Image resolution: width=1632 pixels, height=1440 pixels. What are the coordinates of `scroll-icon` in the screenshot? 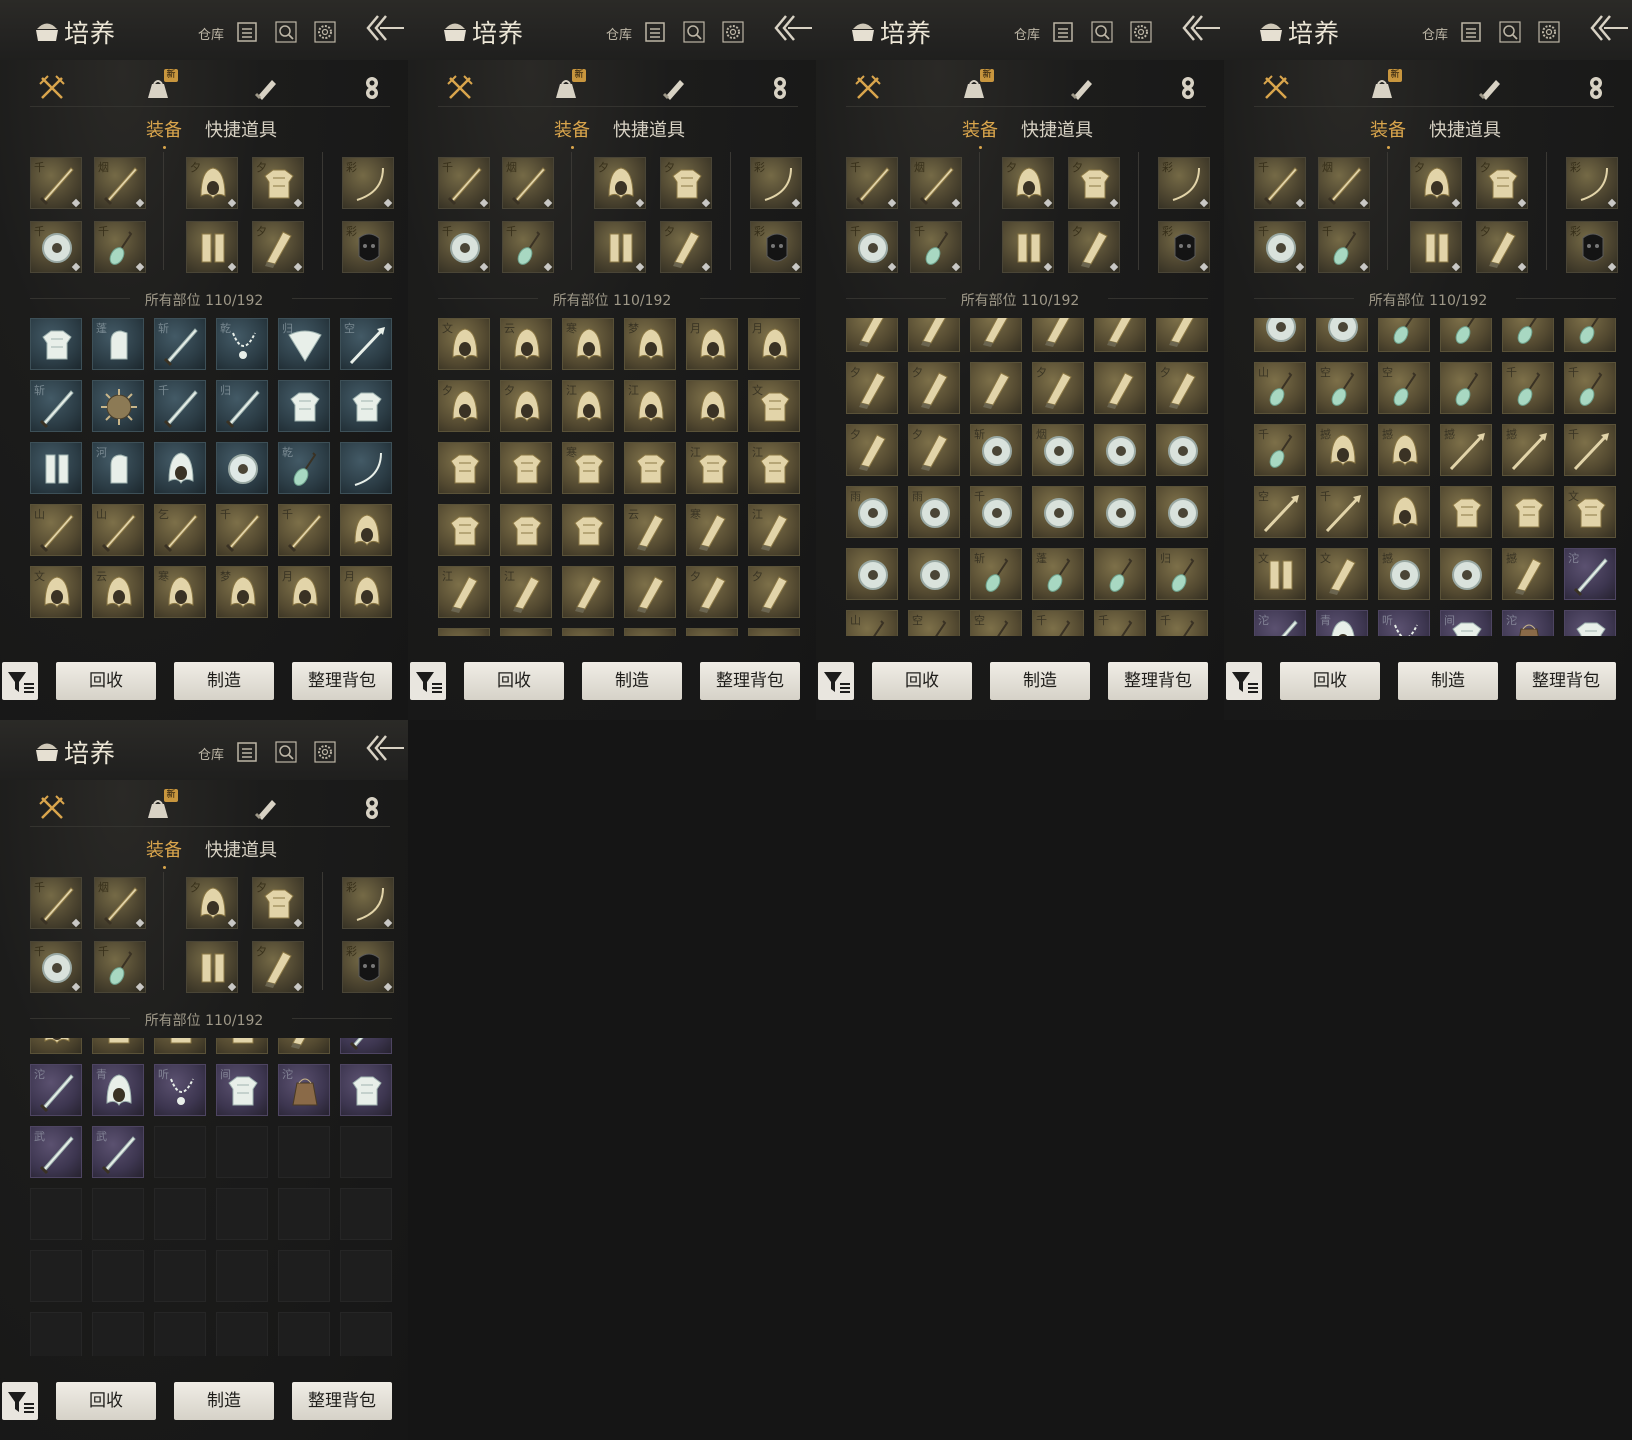 It's located at (266, 88).